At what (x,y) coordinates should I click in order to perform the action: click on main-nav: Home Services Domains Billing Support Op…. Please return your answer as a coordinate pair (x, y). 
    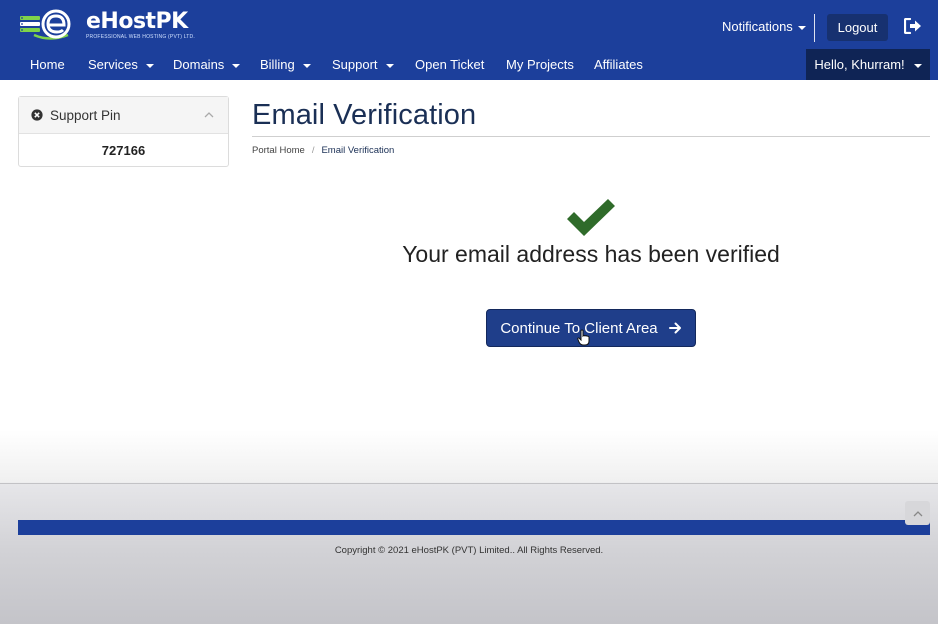
    Looking at the image, I should click on (469, 66).